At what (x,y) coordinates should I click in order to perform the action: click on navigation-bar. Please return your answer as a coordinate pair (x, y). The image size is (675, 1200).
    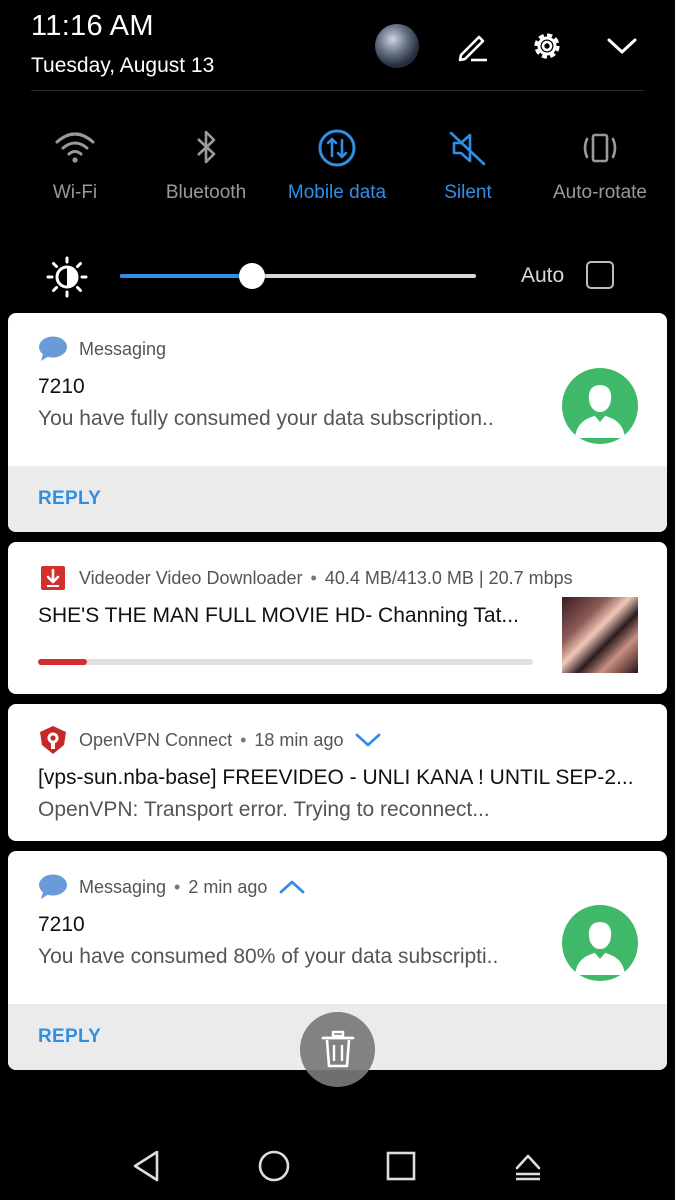
    Looking at the image, I should click on (337, 1165).